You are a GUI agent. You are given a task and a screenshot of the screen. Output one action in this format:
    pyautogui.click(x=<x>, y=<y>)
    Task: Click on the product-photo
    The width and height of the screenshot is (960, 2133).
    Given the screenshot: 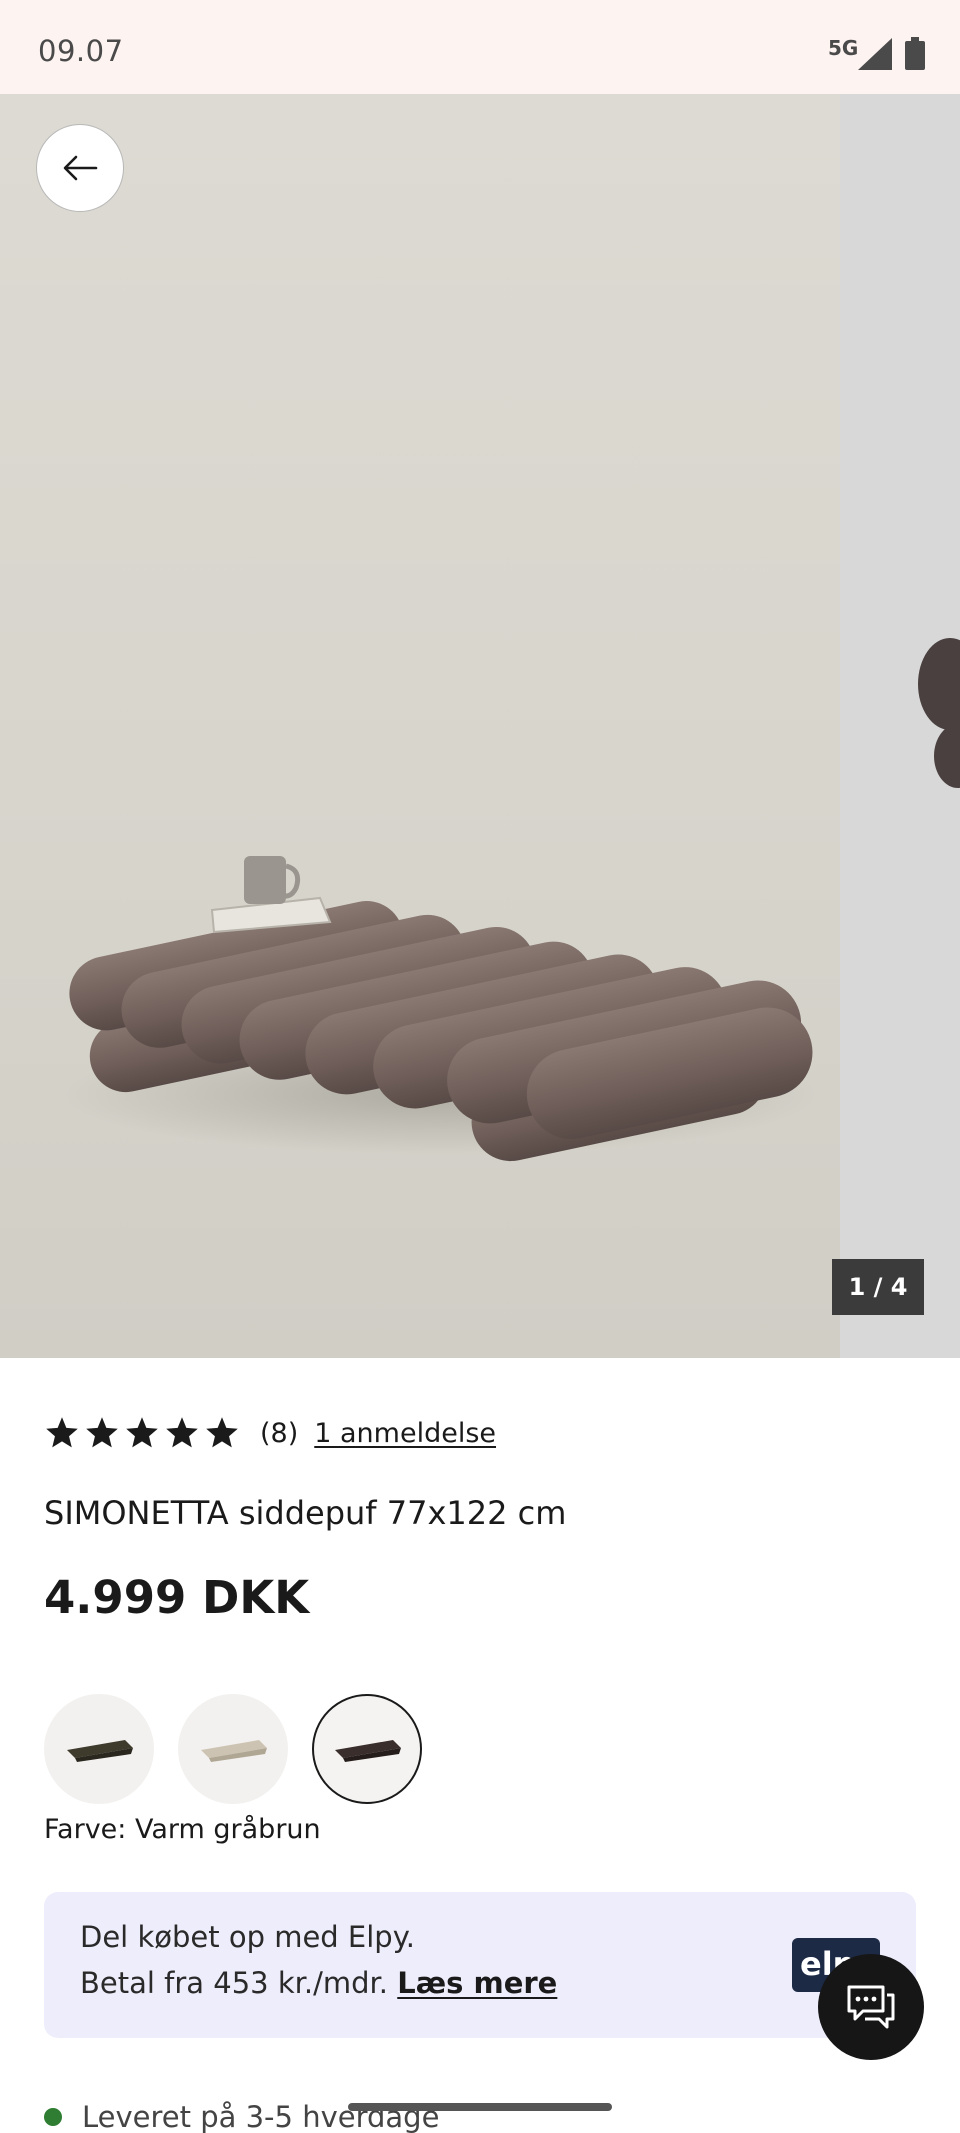 What is the action you would take?
    pyautogui.click(x=440, y=1009)
    